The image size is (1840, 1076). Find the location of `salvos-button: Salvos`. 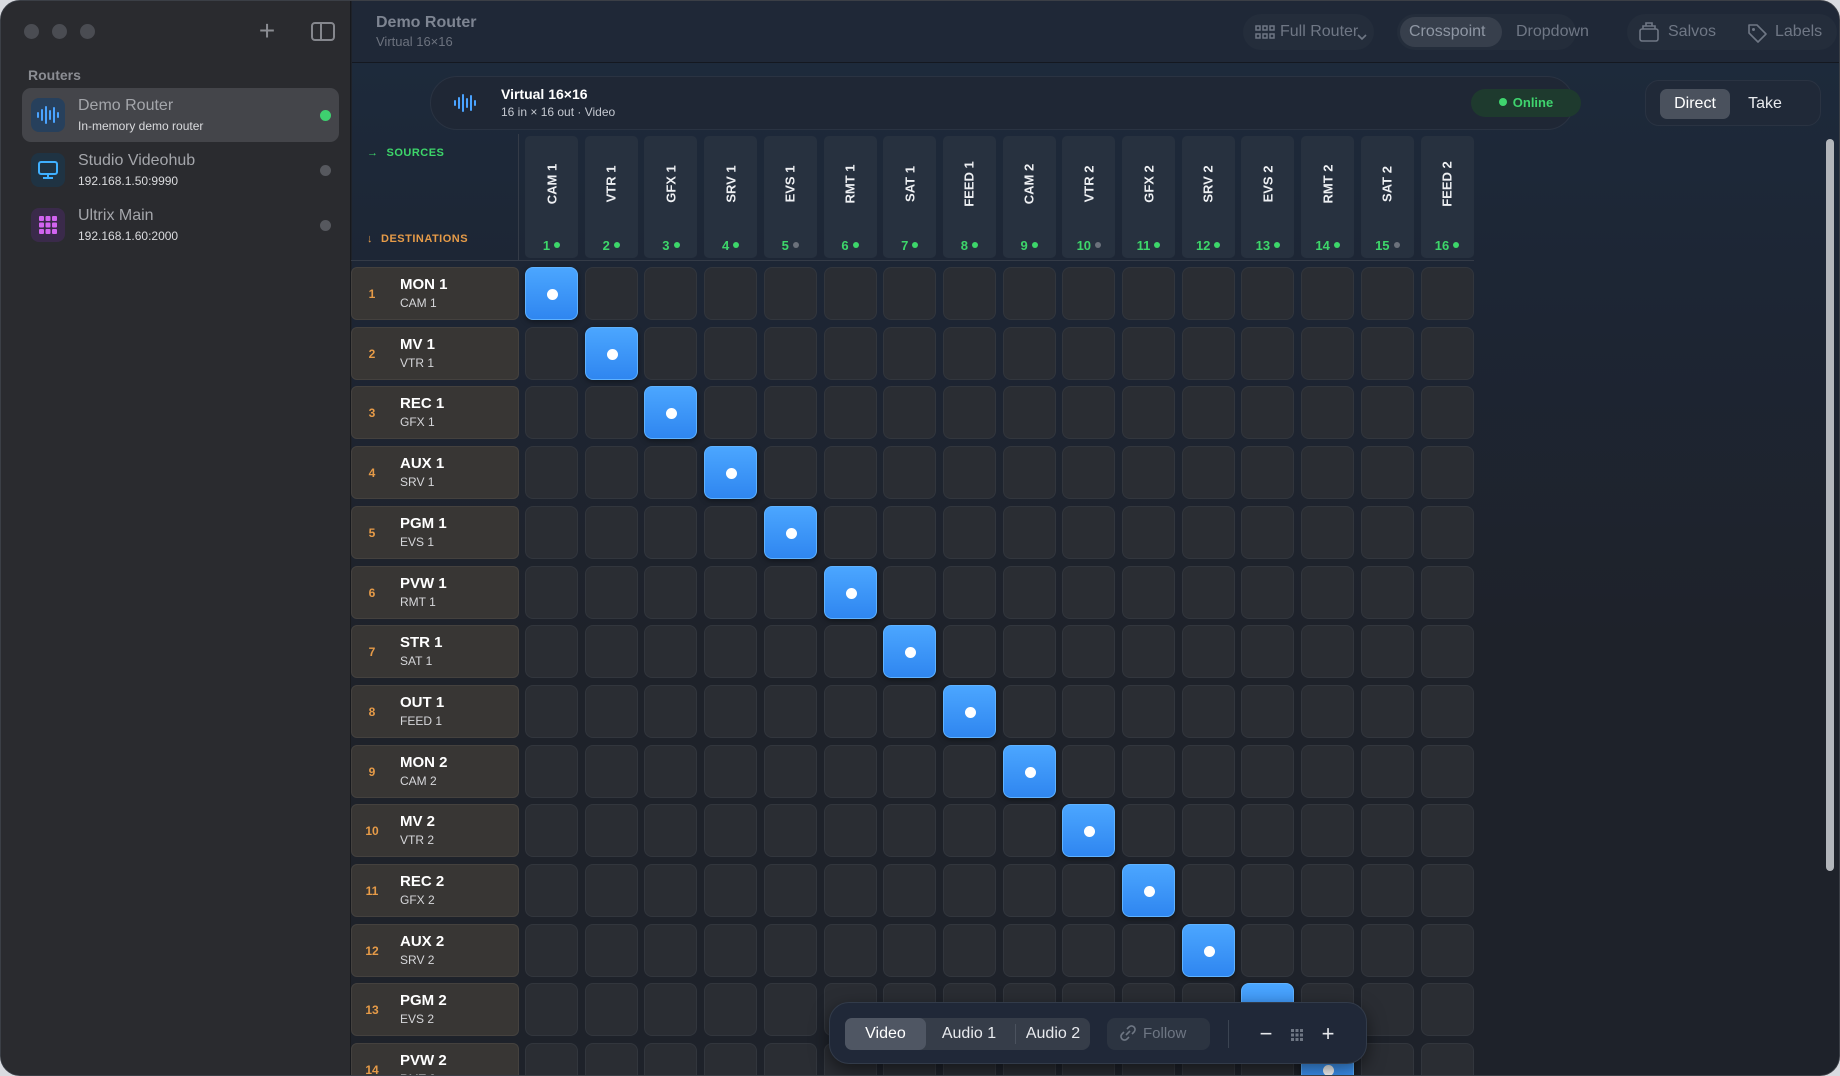

salvos-button: Salvos is located at coordinates (1692, 32).